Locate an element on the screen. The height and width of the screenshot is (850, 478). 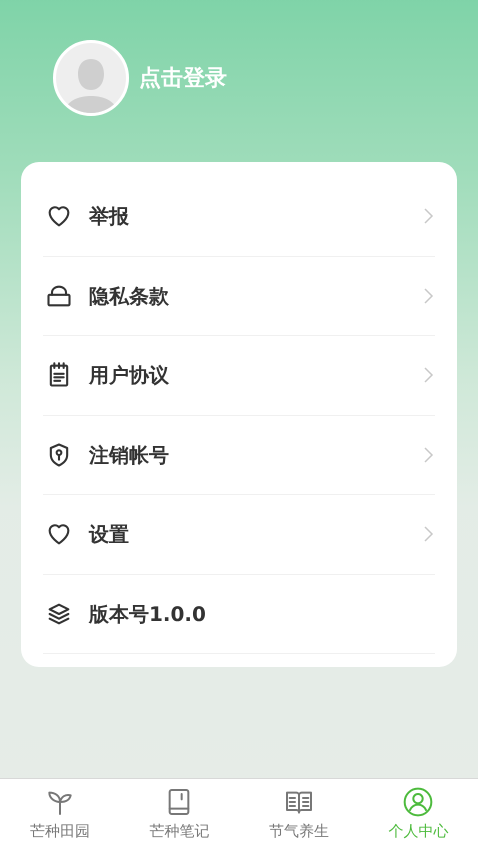
menu-label: 版本号1.0.0 is located at coordinates (148, 614).